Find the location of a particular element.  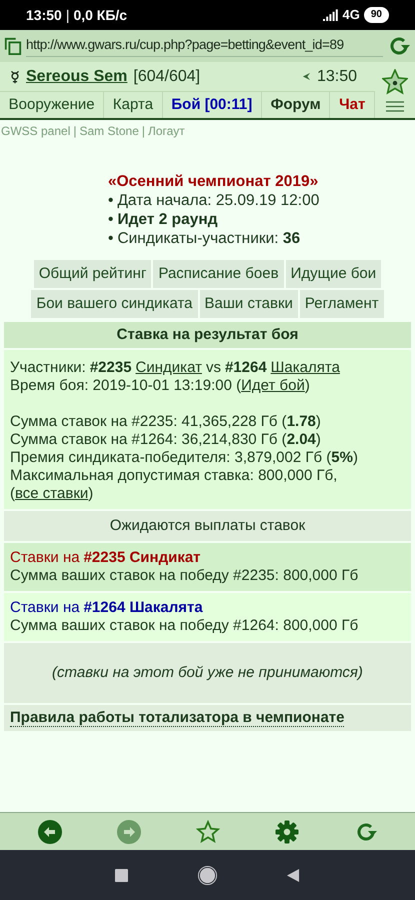

participants-label: Участники: is located at coordinates (48, 368).